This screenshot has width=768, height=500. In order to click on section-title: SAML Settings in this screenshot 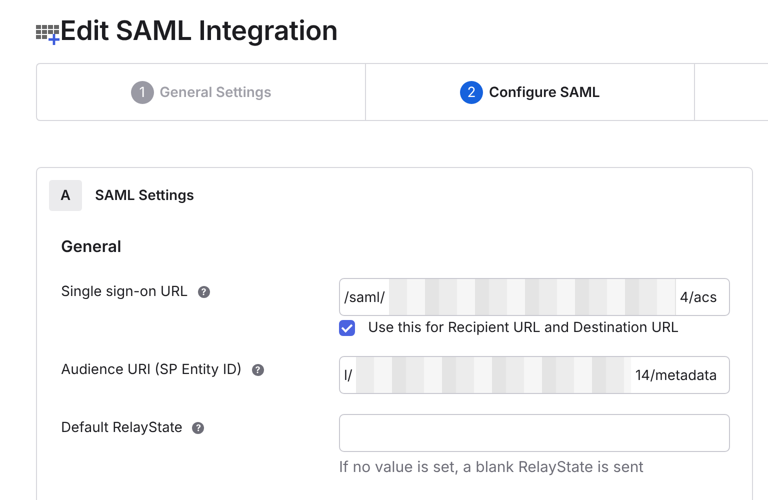, I will do `click(144, 195)`.